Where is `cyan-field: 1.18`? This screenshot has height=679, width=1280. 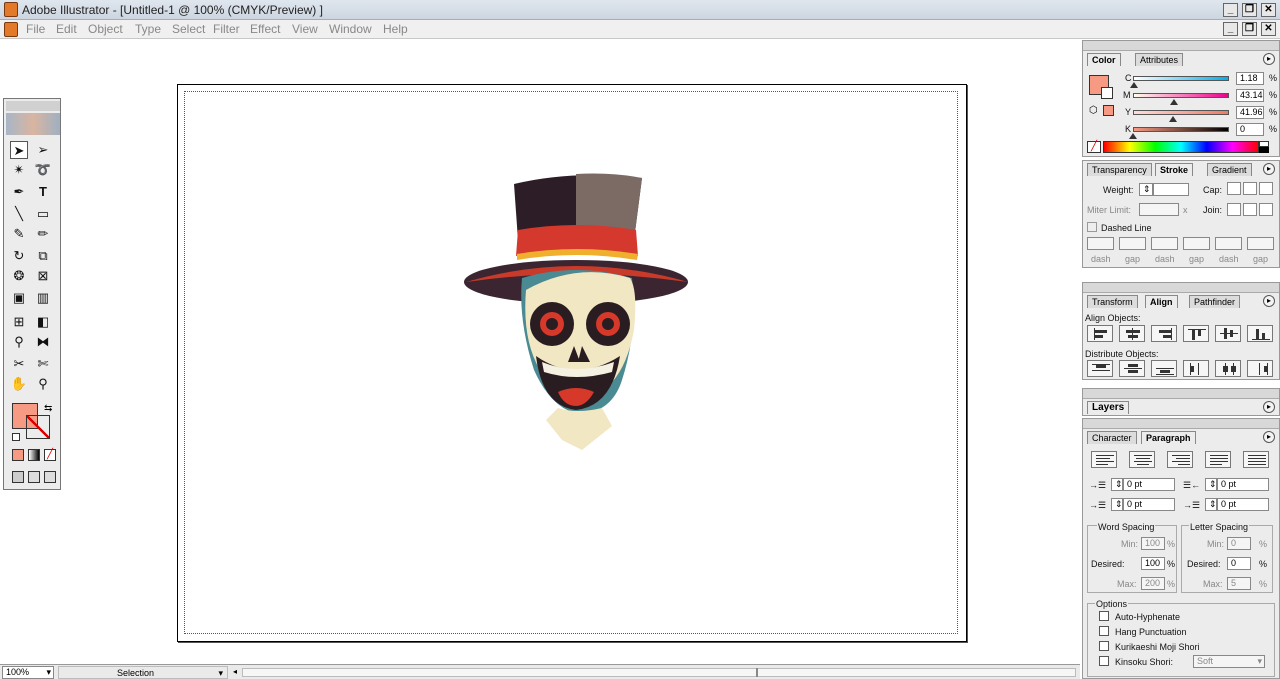
cyan-field: 1.18 is located at coordinates (1250, 78).